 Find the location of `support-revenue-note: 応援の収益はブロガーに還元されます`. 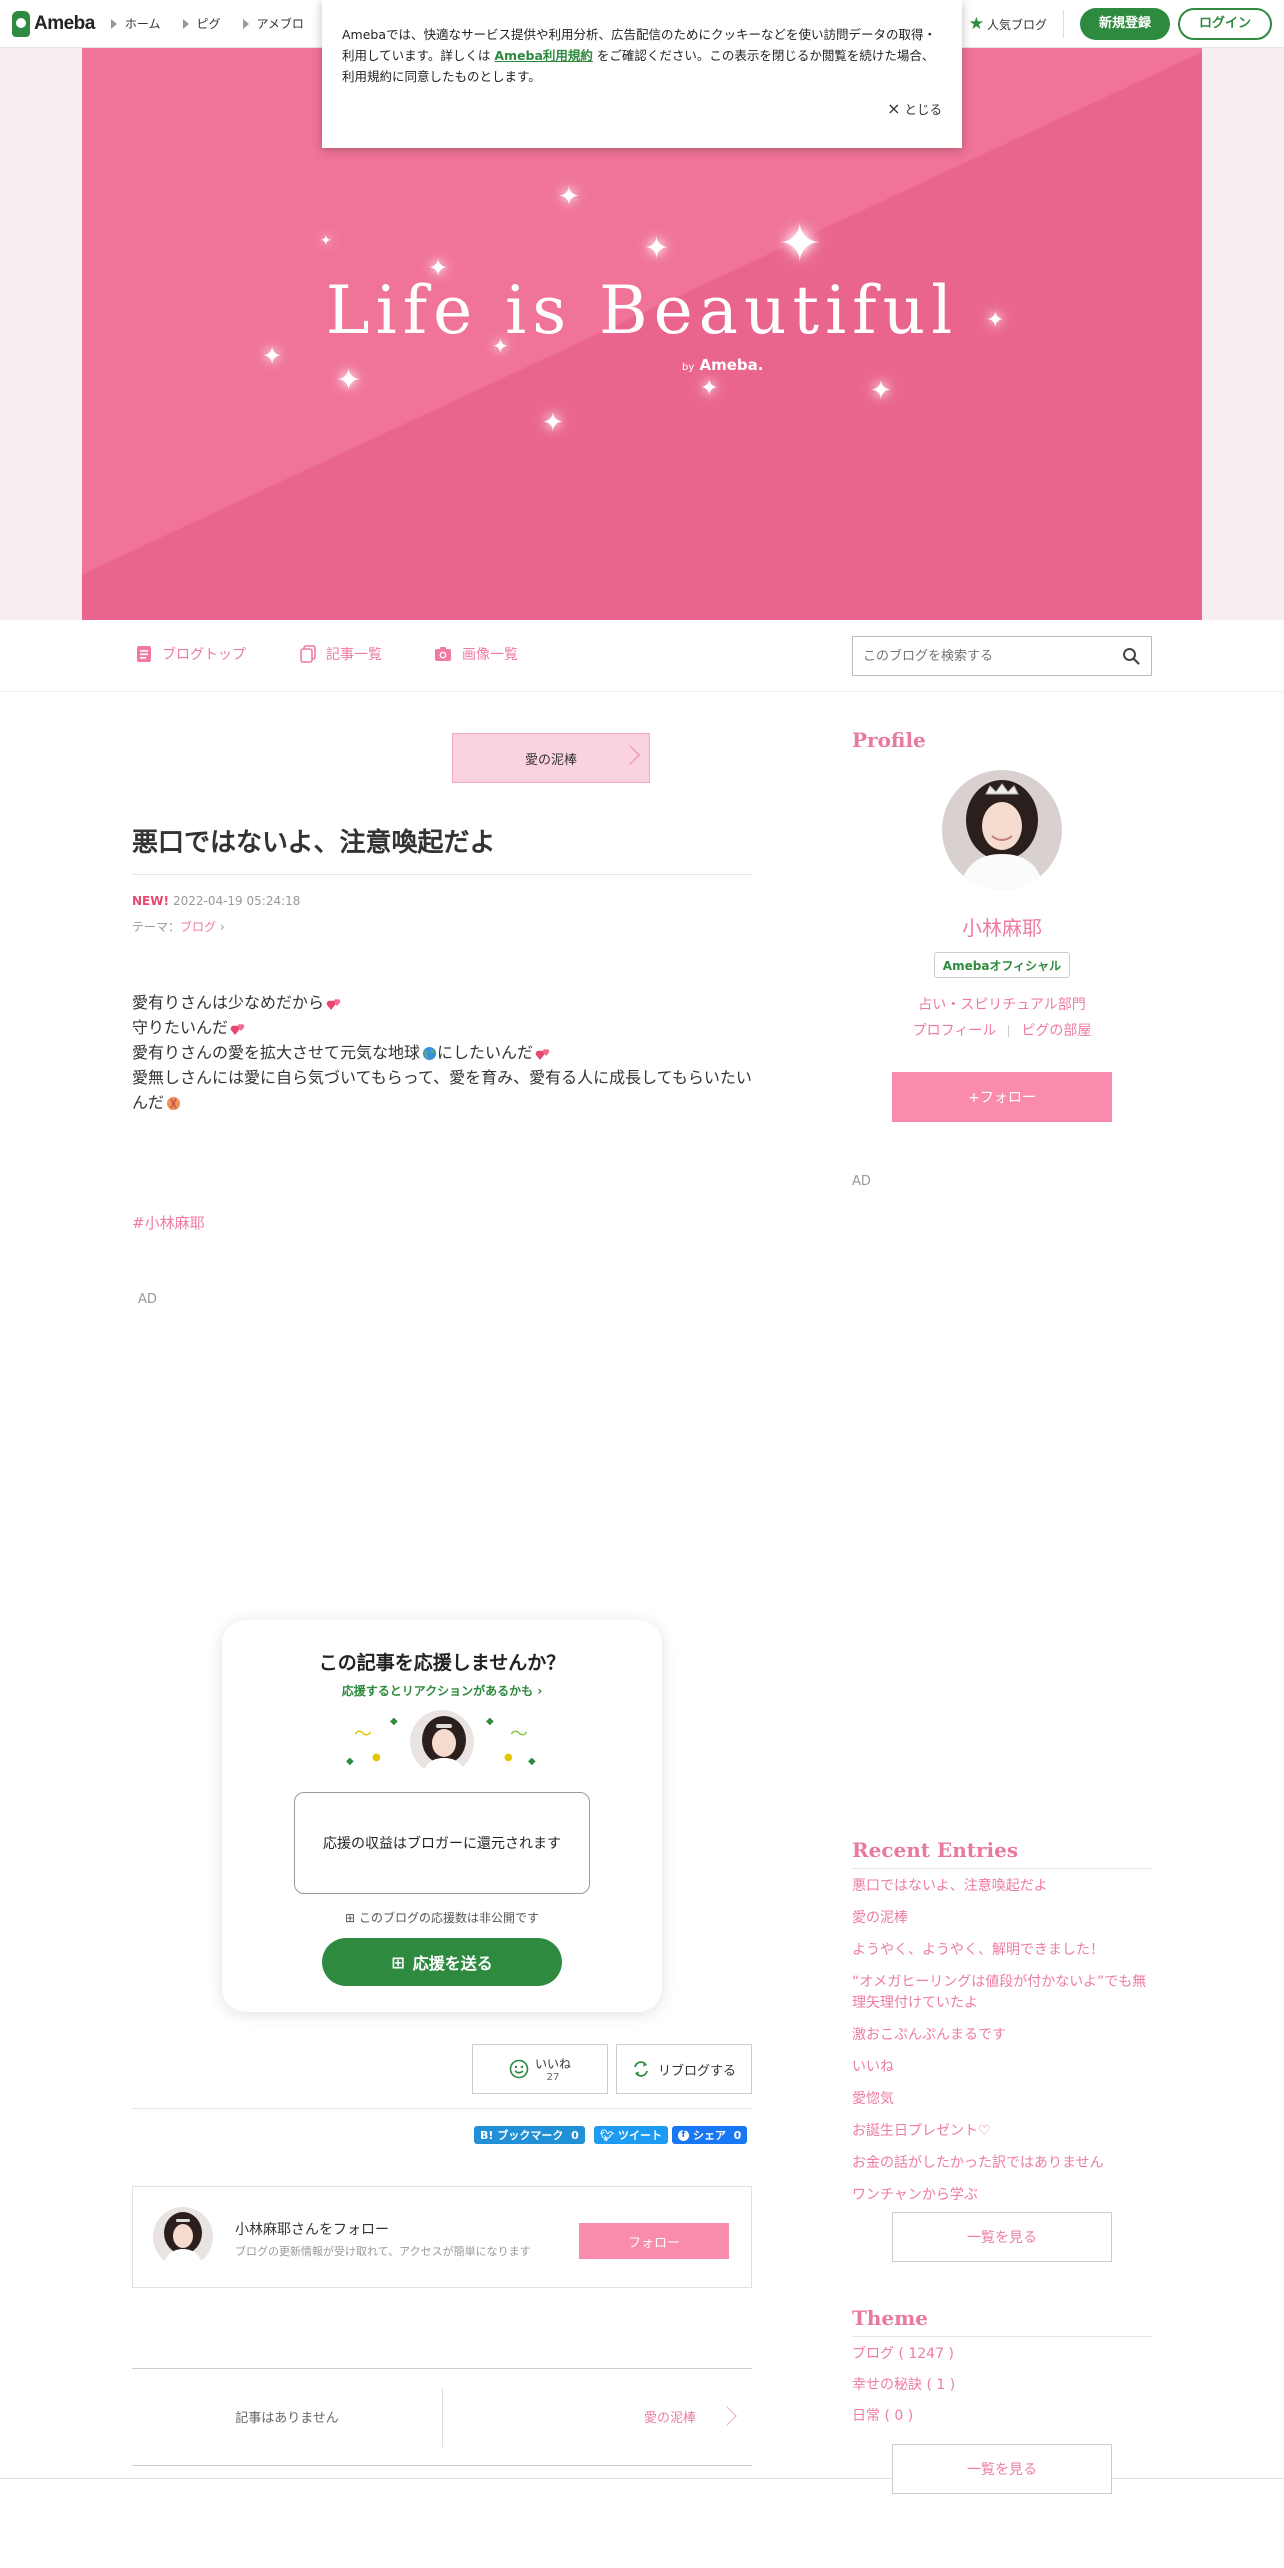

support-revenue-note: 応援の収益はブロガーに還元されます is located at coordinates (442, 1843).